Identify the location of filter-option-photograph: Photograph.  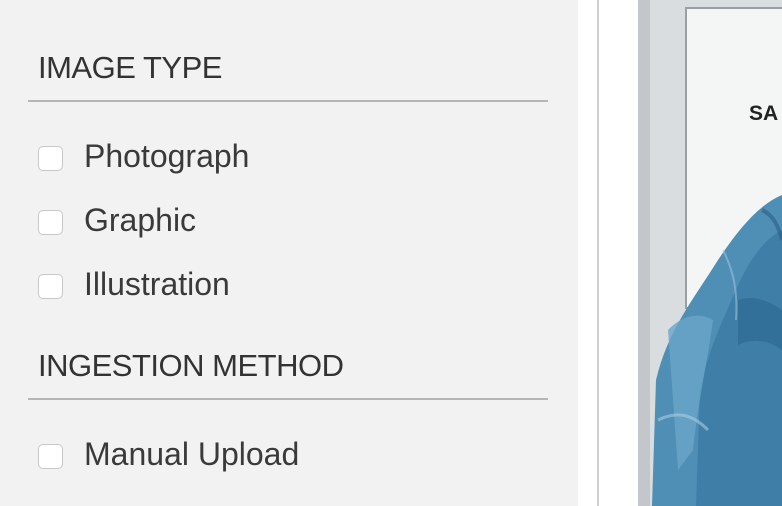
(143, 156).